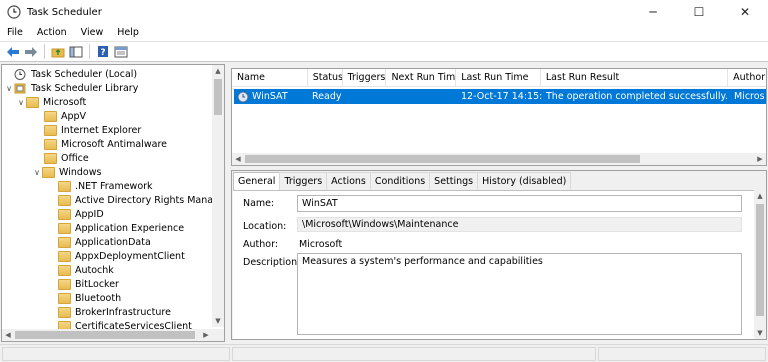 This screenshot has width=768, height=362. What do you see at coordinates (128, 32) in the screenshot?
I see `menu-help: Help` at bounding box center [128, 32].